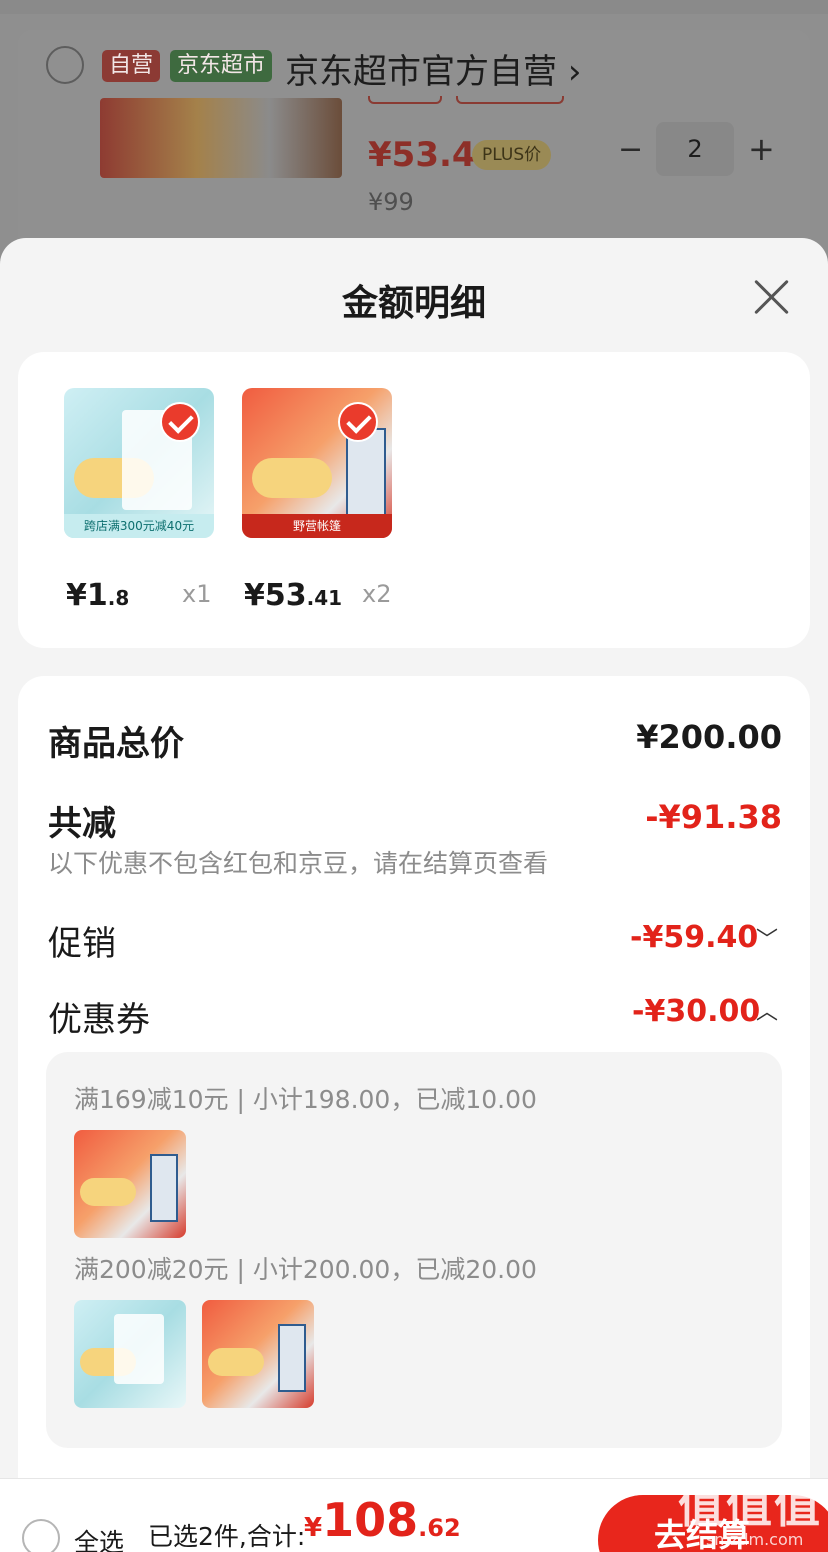  I want to click on close-icon, so click(771, 297).